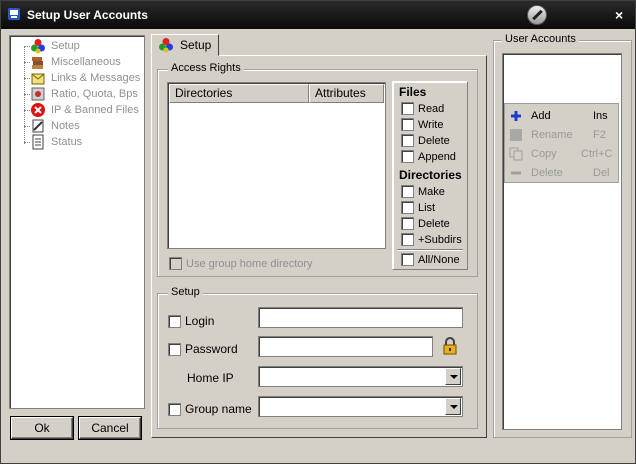 This screenshot has height=464, width=636. What do you see at coordinates (239, 93) in the screenshot?
I see `column-directories: Directories` at bounding box center [239, 93].